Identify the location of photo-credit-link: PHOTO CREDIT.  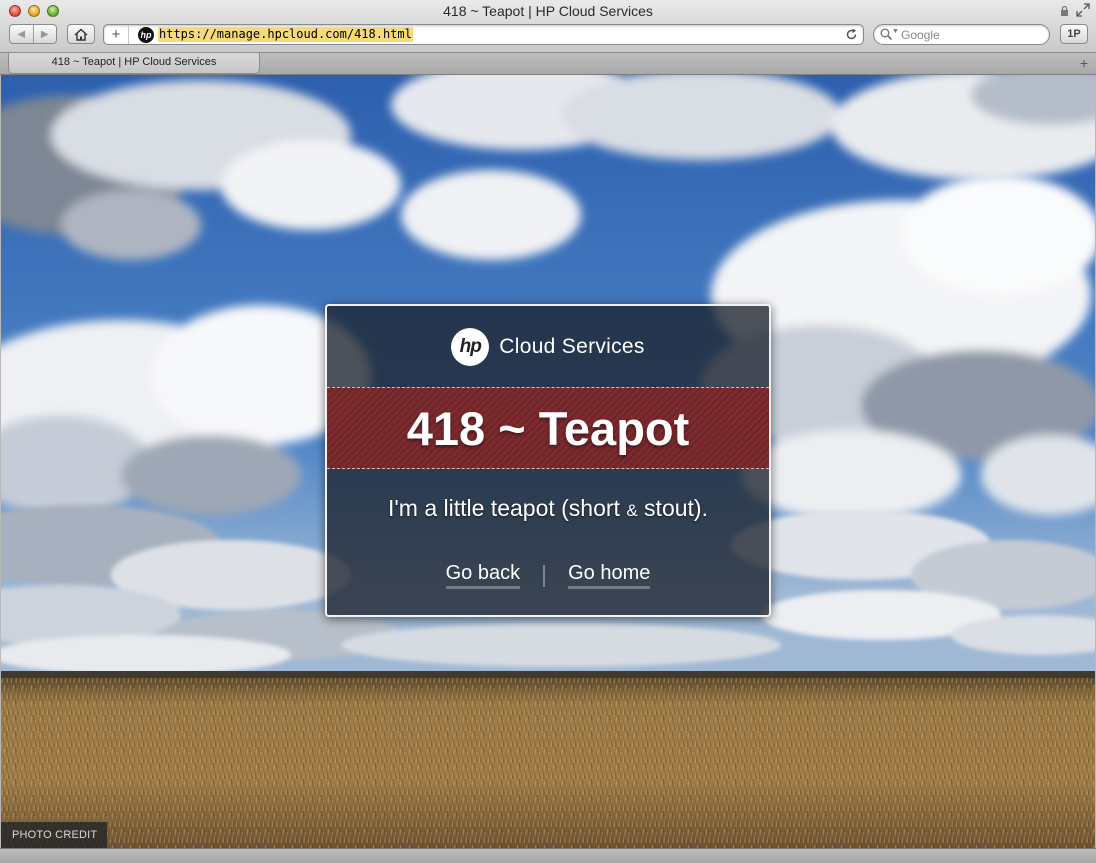
(54, 835).